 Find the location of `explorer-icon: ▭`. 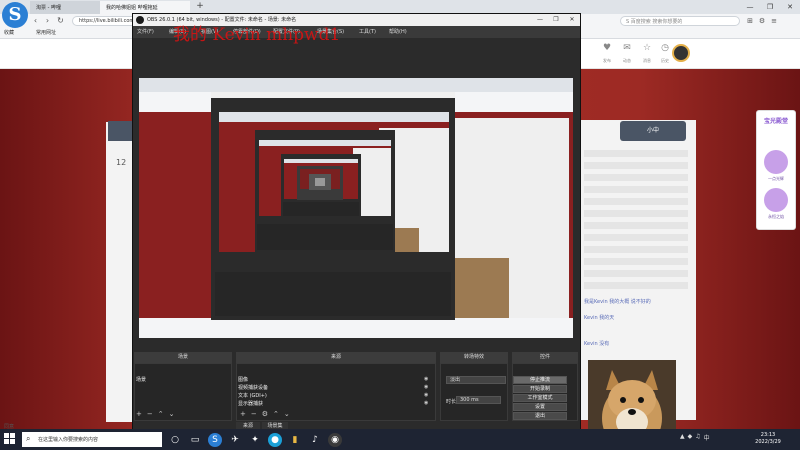

explorer-icon: ▭ is located at coordinates (195, 440).